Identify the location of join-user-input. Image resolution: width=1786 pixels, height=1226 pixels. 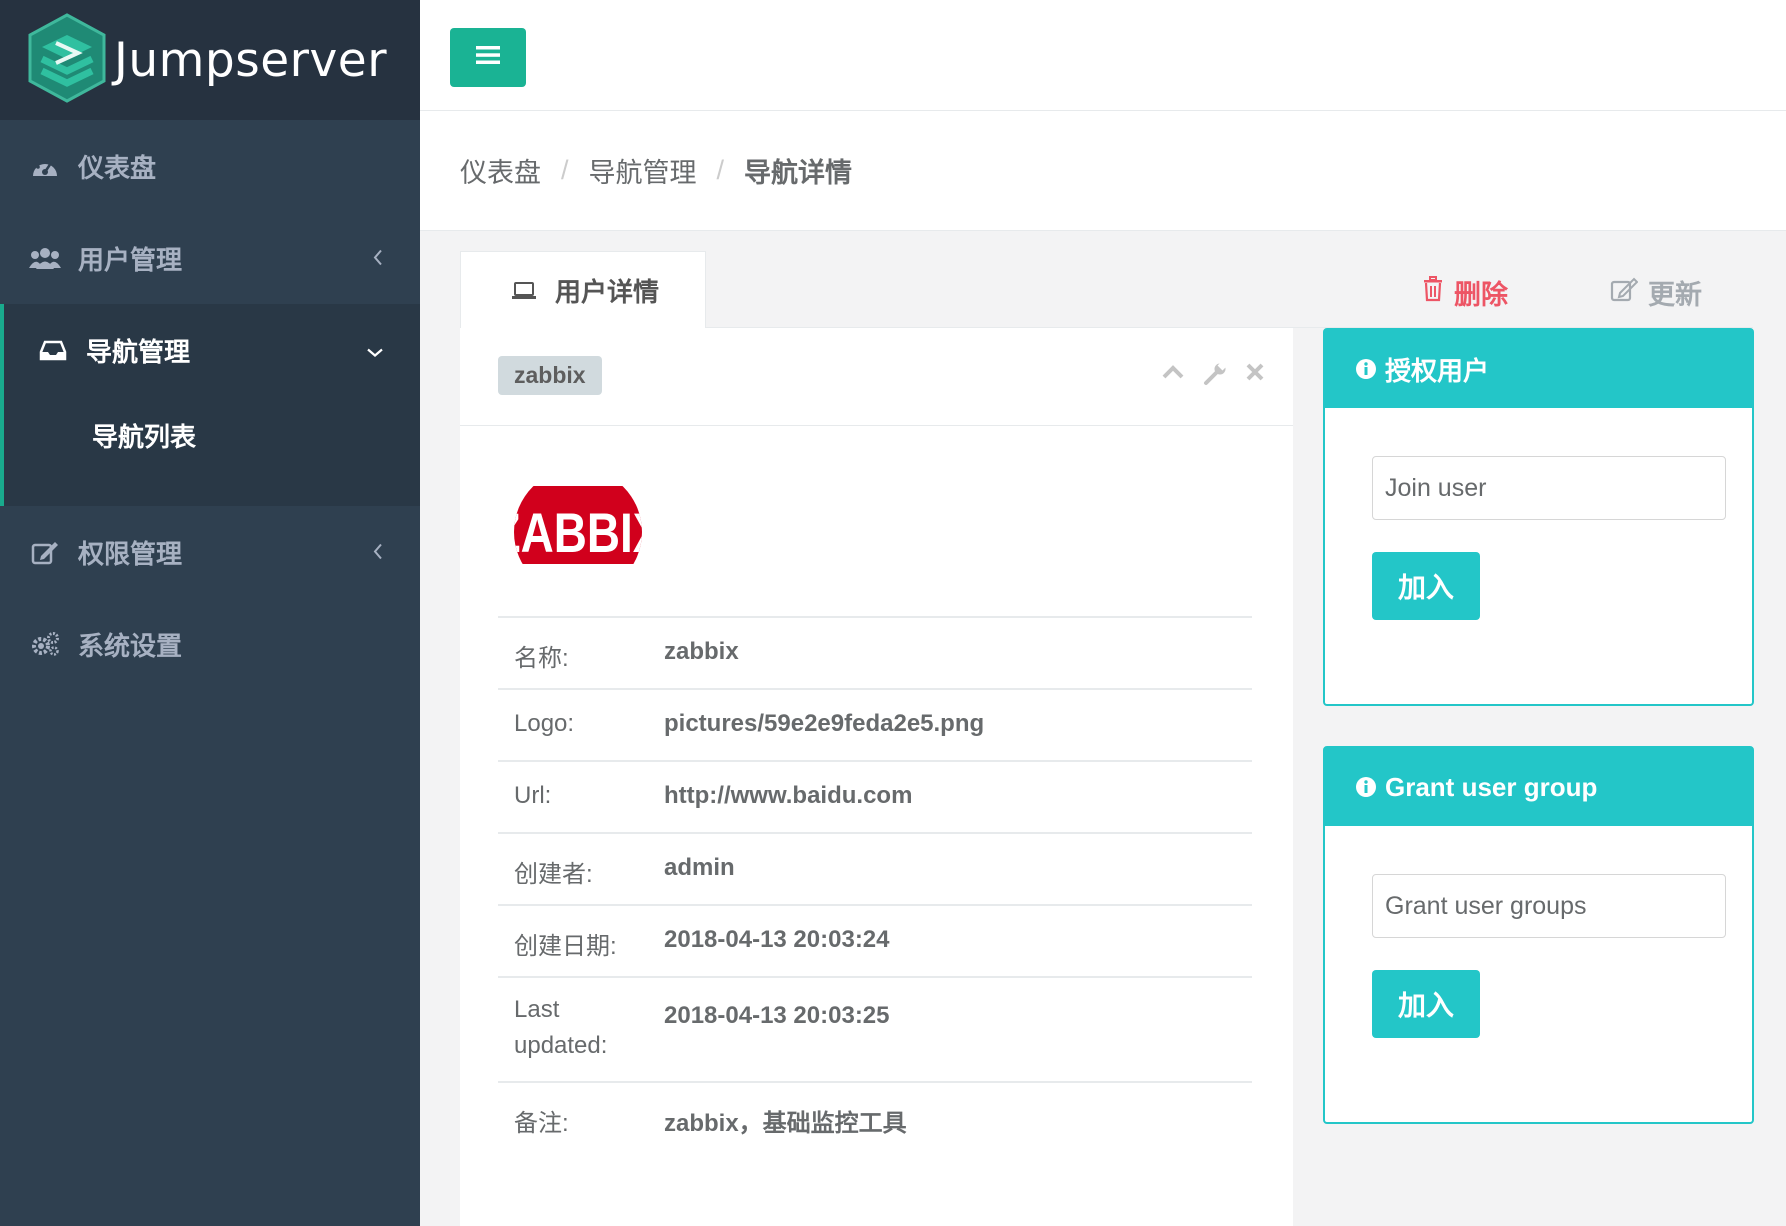
(1549, 488).